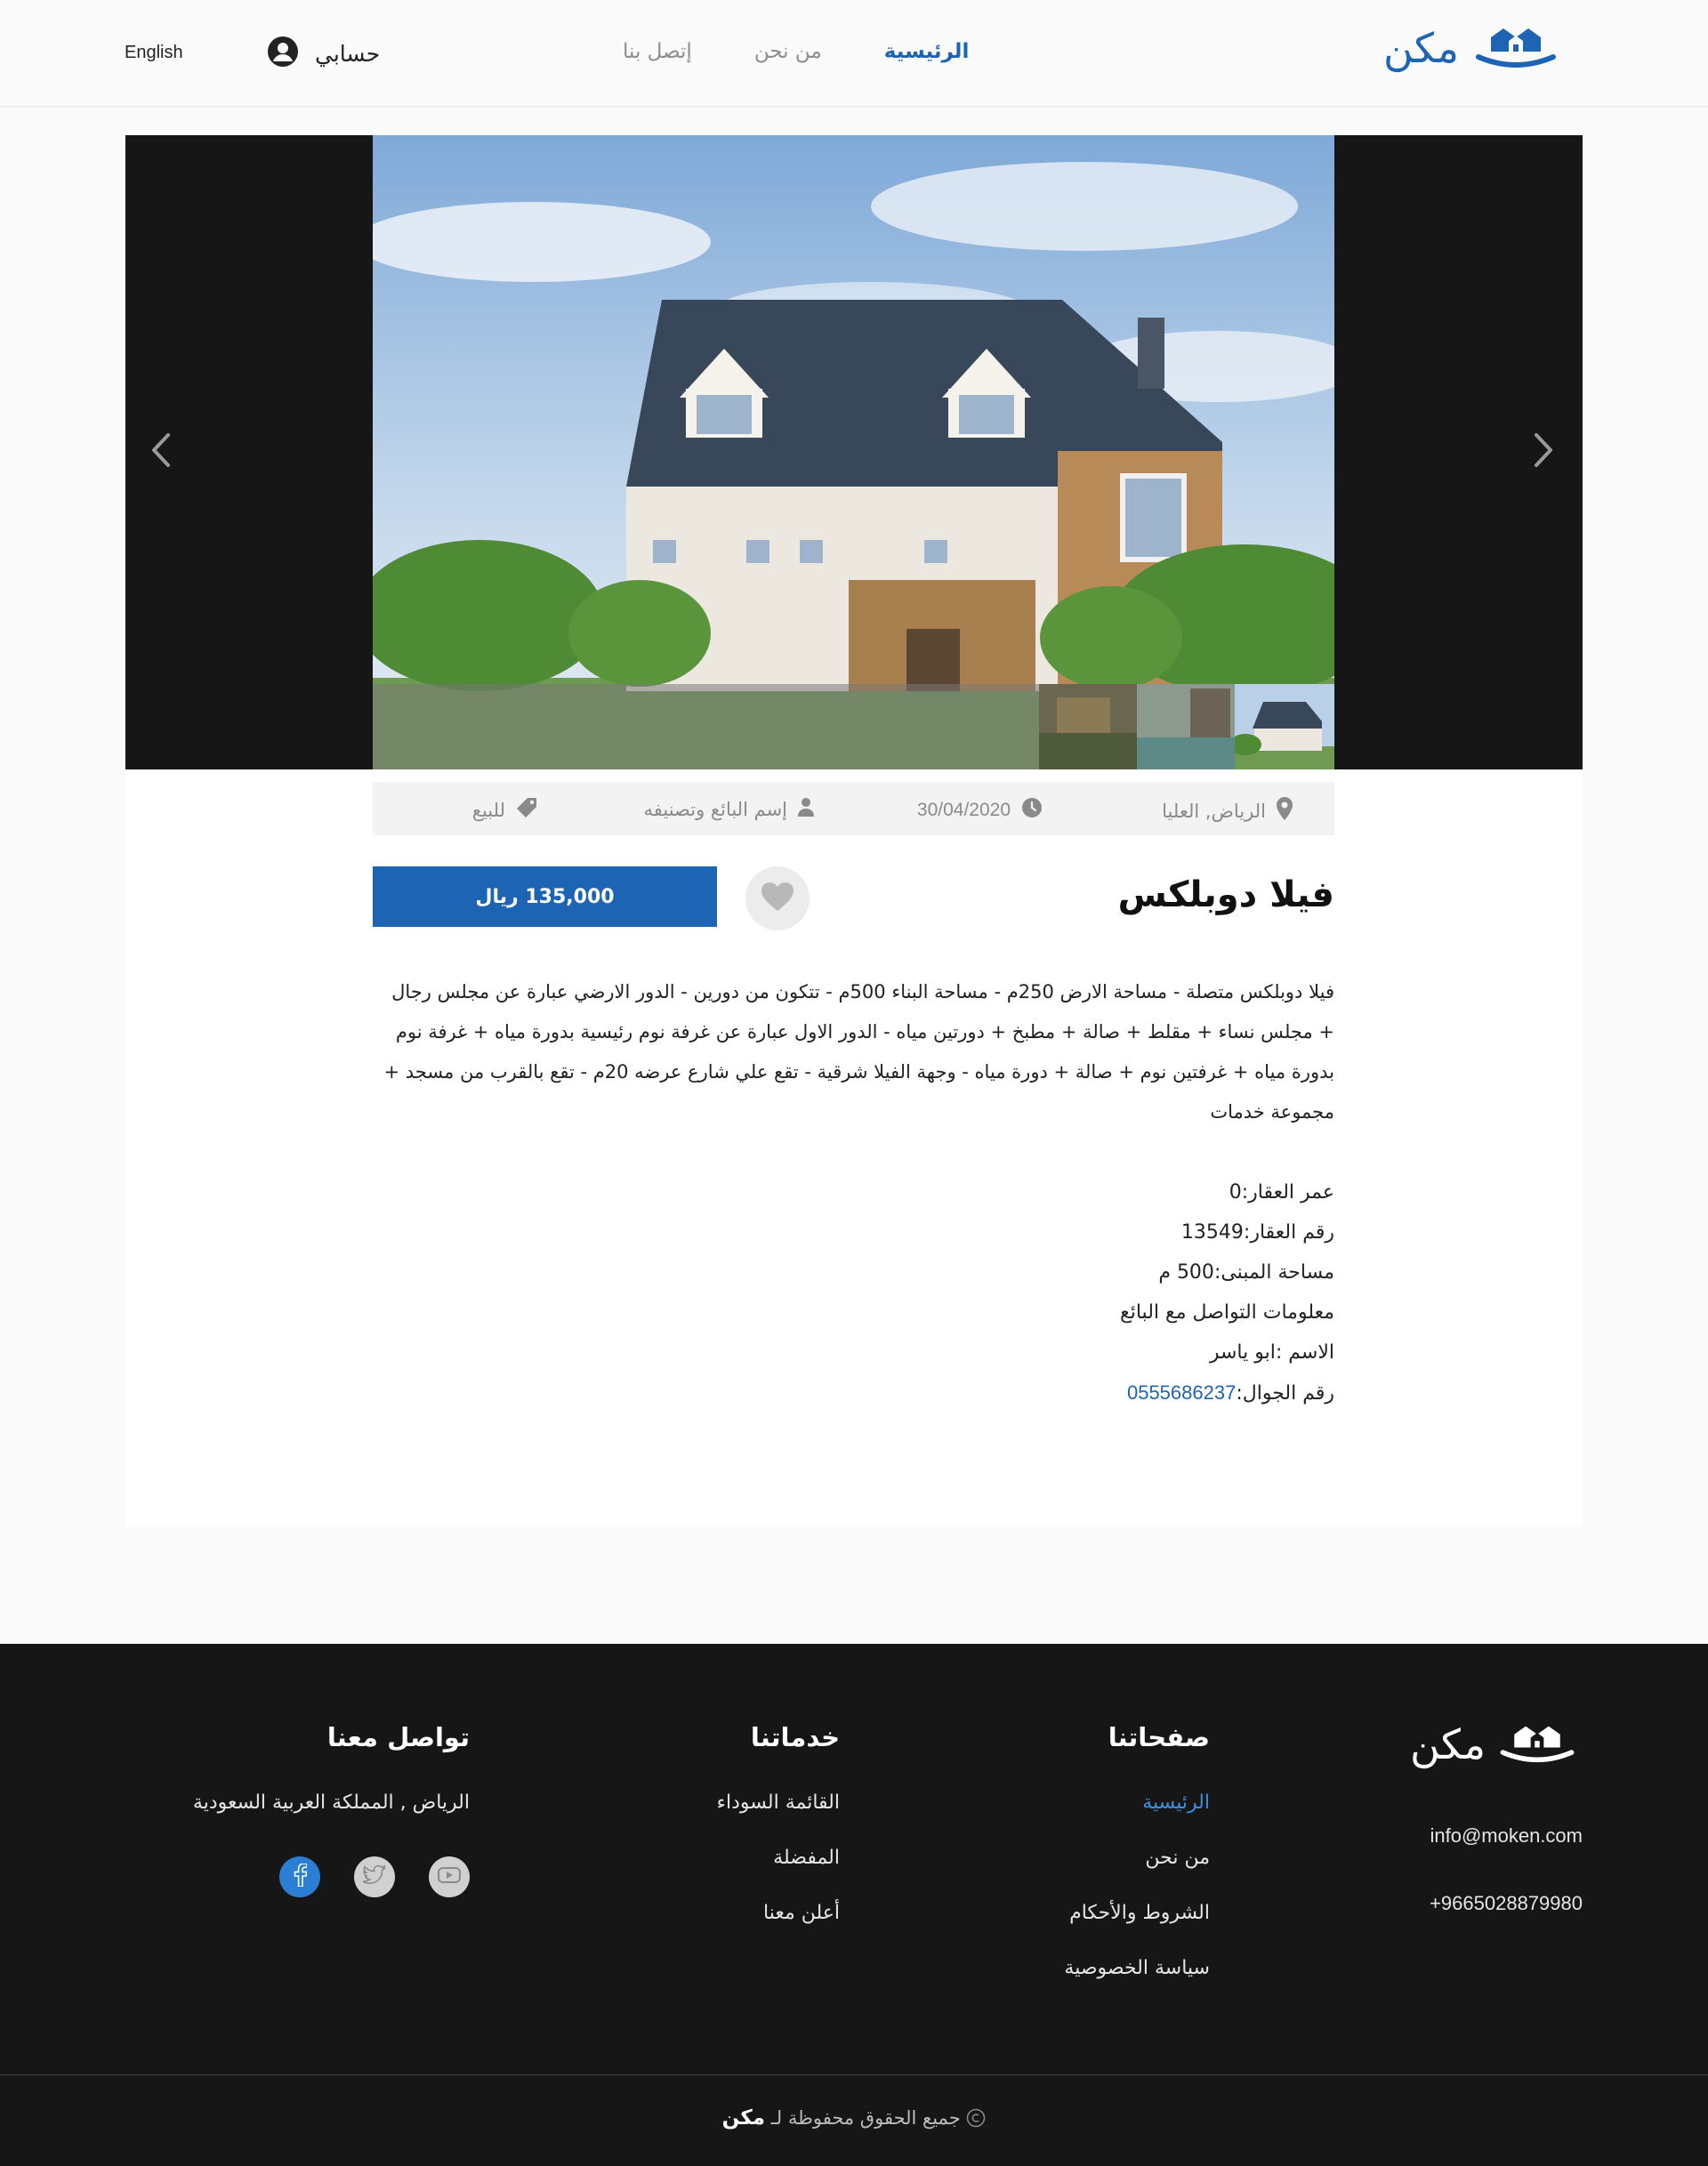 The width and height of the screenshot is (1708, 2166). What do you see at coordinates (1032, 810) in the screenshot?
I see `clock-icon` at bounding box center [1032, 810].